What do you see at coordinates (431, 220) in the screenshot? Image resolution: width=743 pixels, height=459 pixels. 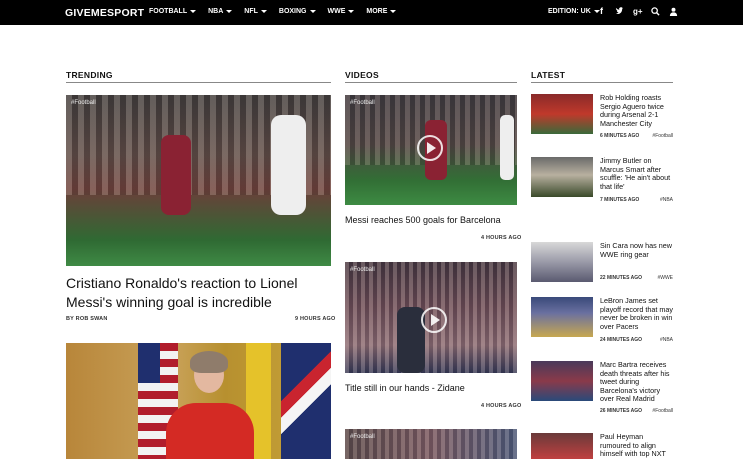 I see `video-title-1: Messi reaches 500 goals for Barcelona` at bounding box center [431, 220].